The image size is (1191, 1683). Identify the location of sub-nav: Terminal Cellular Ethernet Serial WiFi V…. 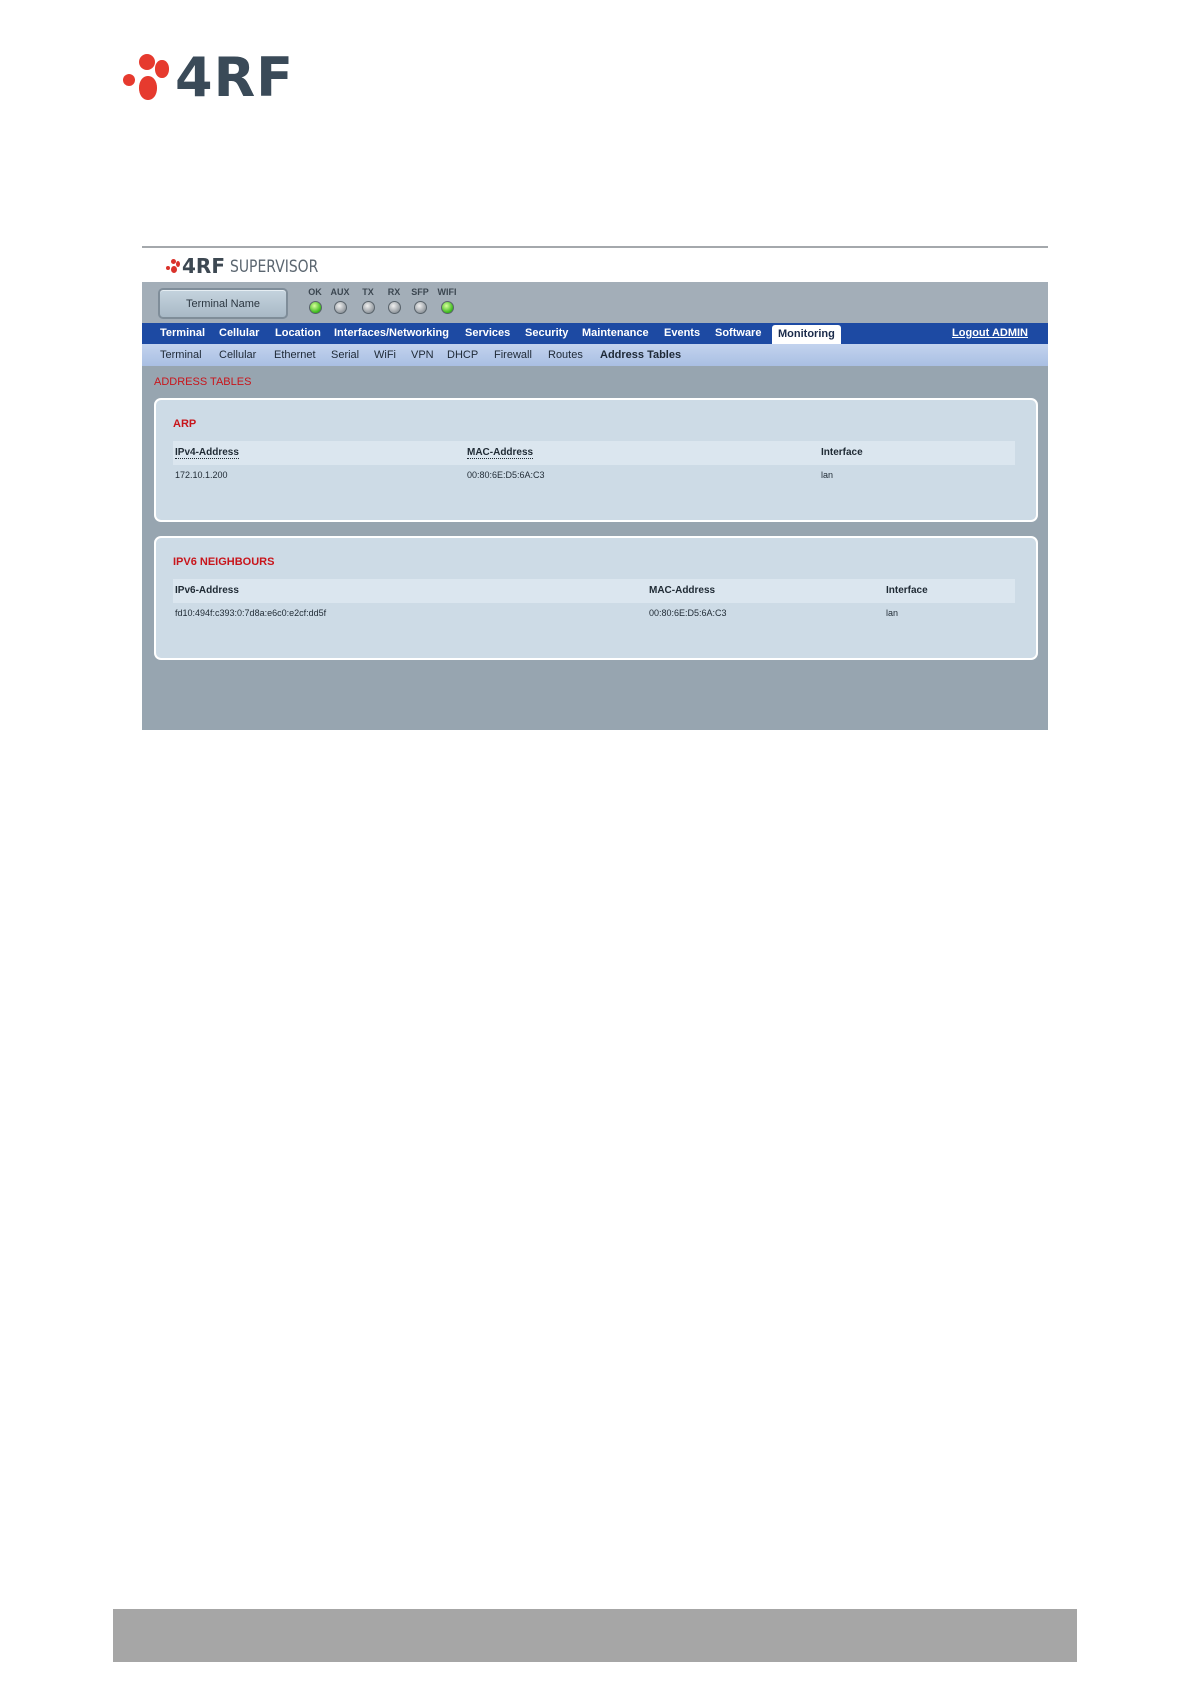
(595, 355).